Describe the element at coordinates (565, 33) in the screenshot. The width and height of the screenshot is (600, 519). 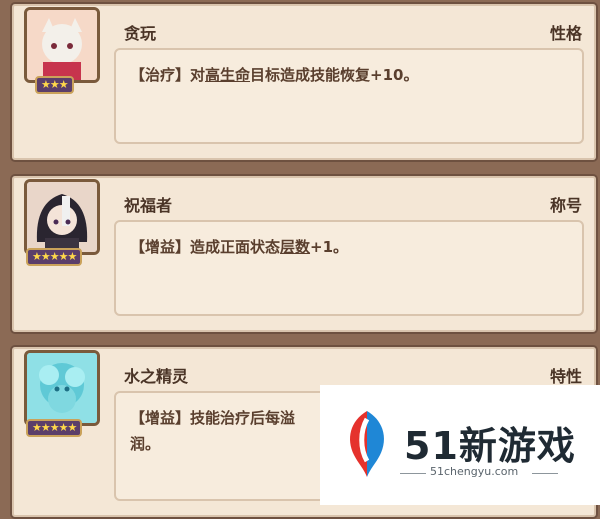
I see `trait-category-1: 性格` at that location.